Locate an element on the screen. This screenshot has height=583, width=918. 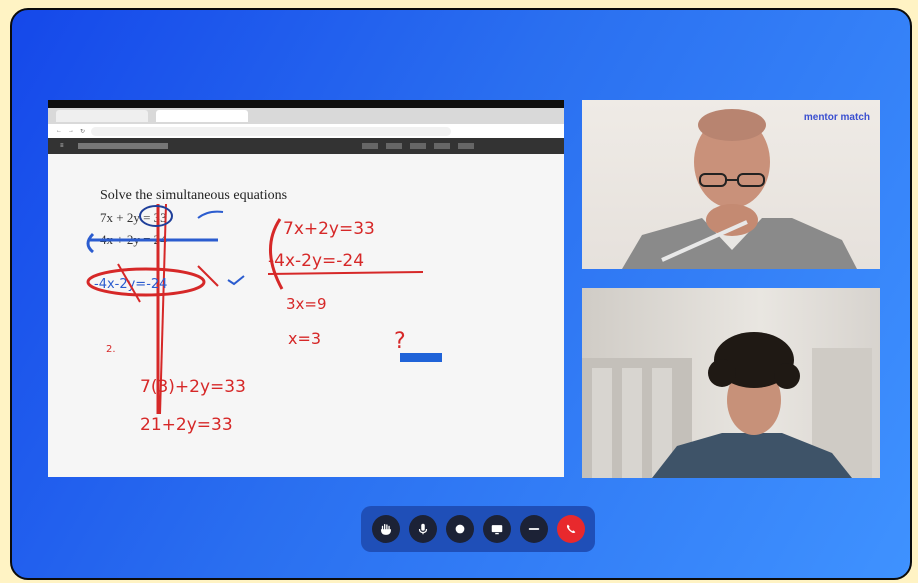
camera-icon is located at coordinates (459, 529).